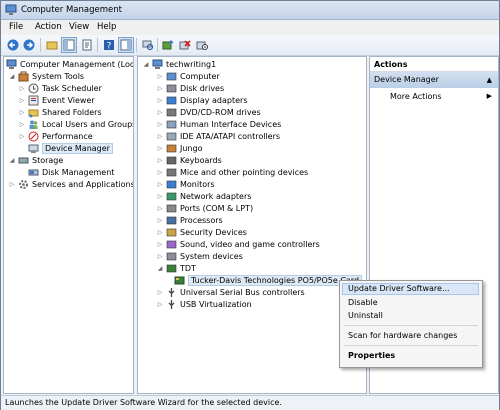 This screenshot has height=410, width=500. What do you see at coordinates (171, 100) in the screenshot?
I see `display-adapters-icon` at bounding box center [171, 100].